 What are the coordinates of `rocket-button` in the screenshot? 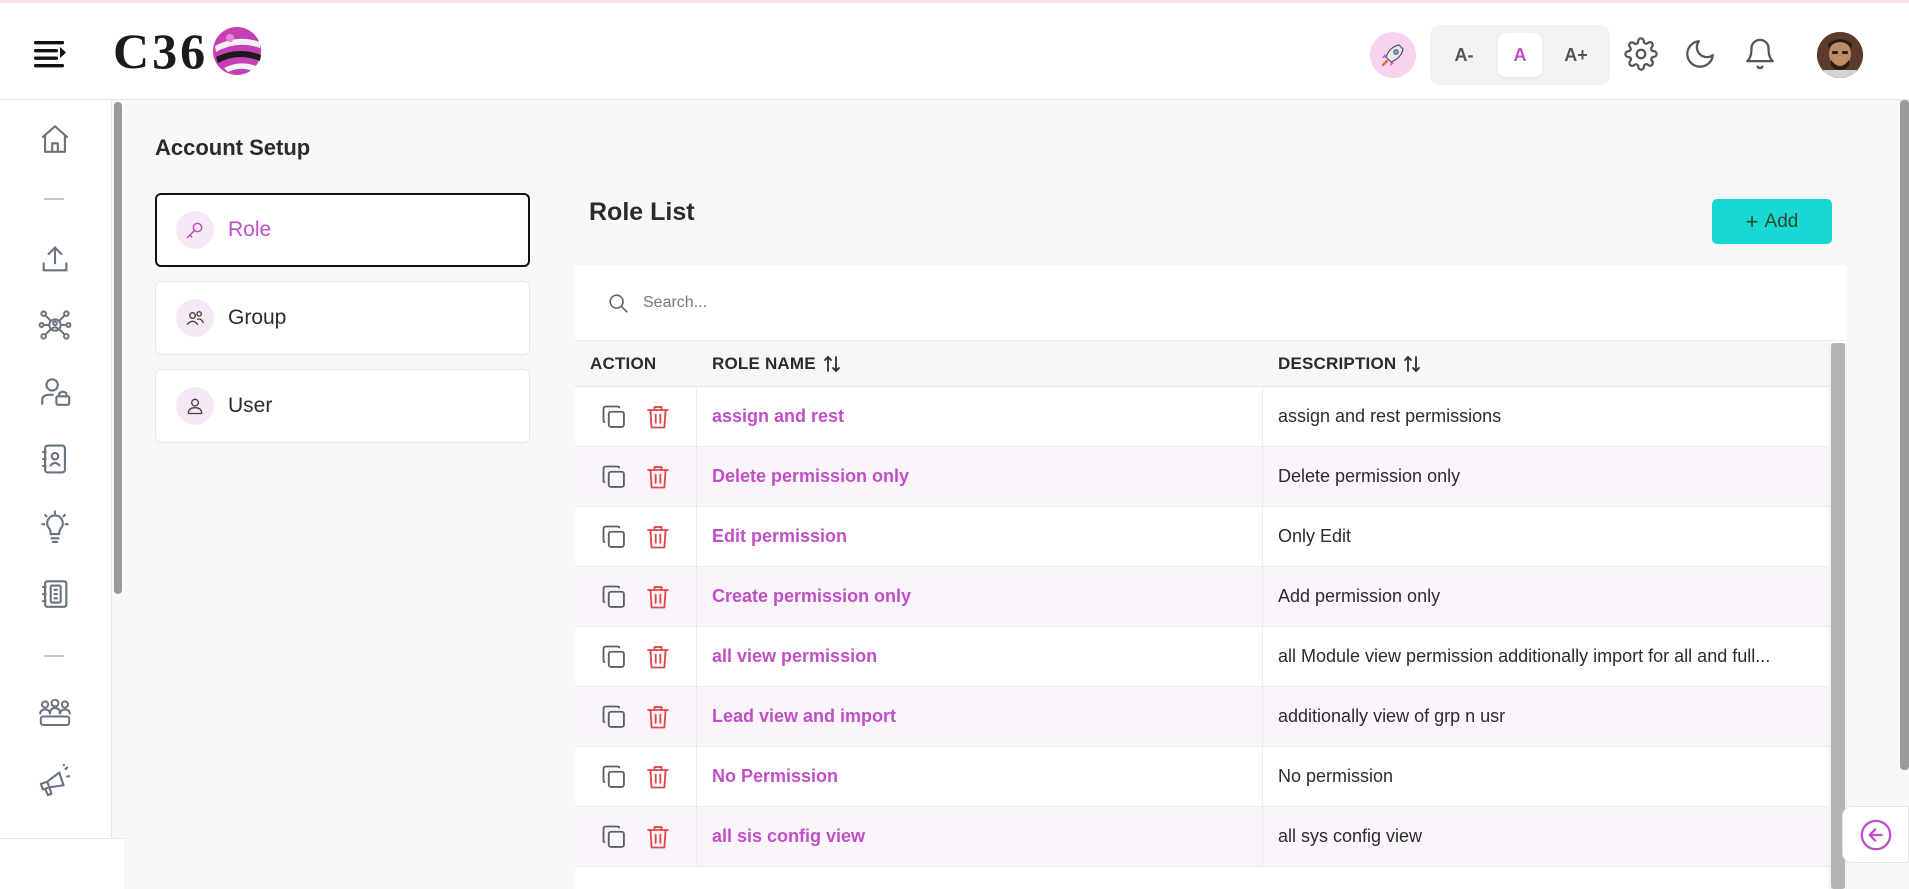 It's located at (1393, 55).